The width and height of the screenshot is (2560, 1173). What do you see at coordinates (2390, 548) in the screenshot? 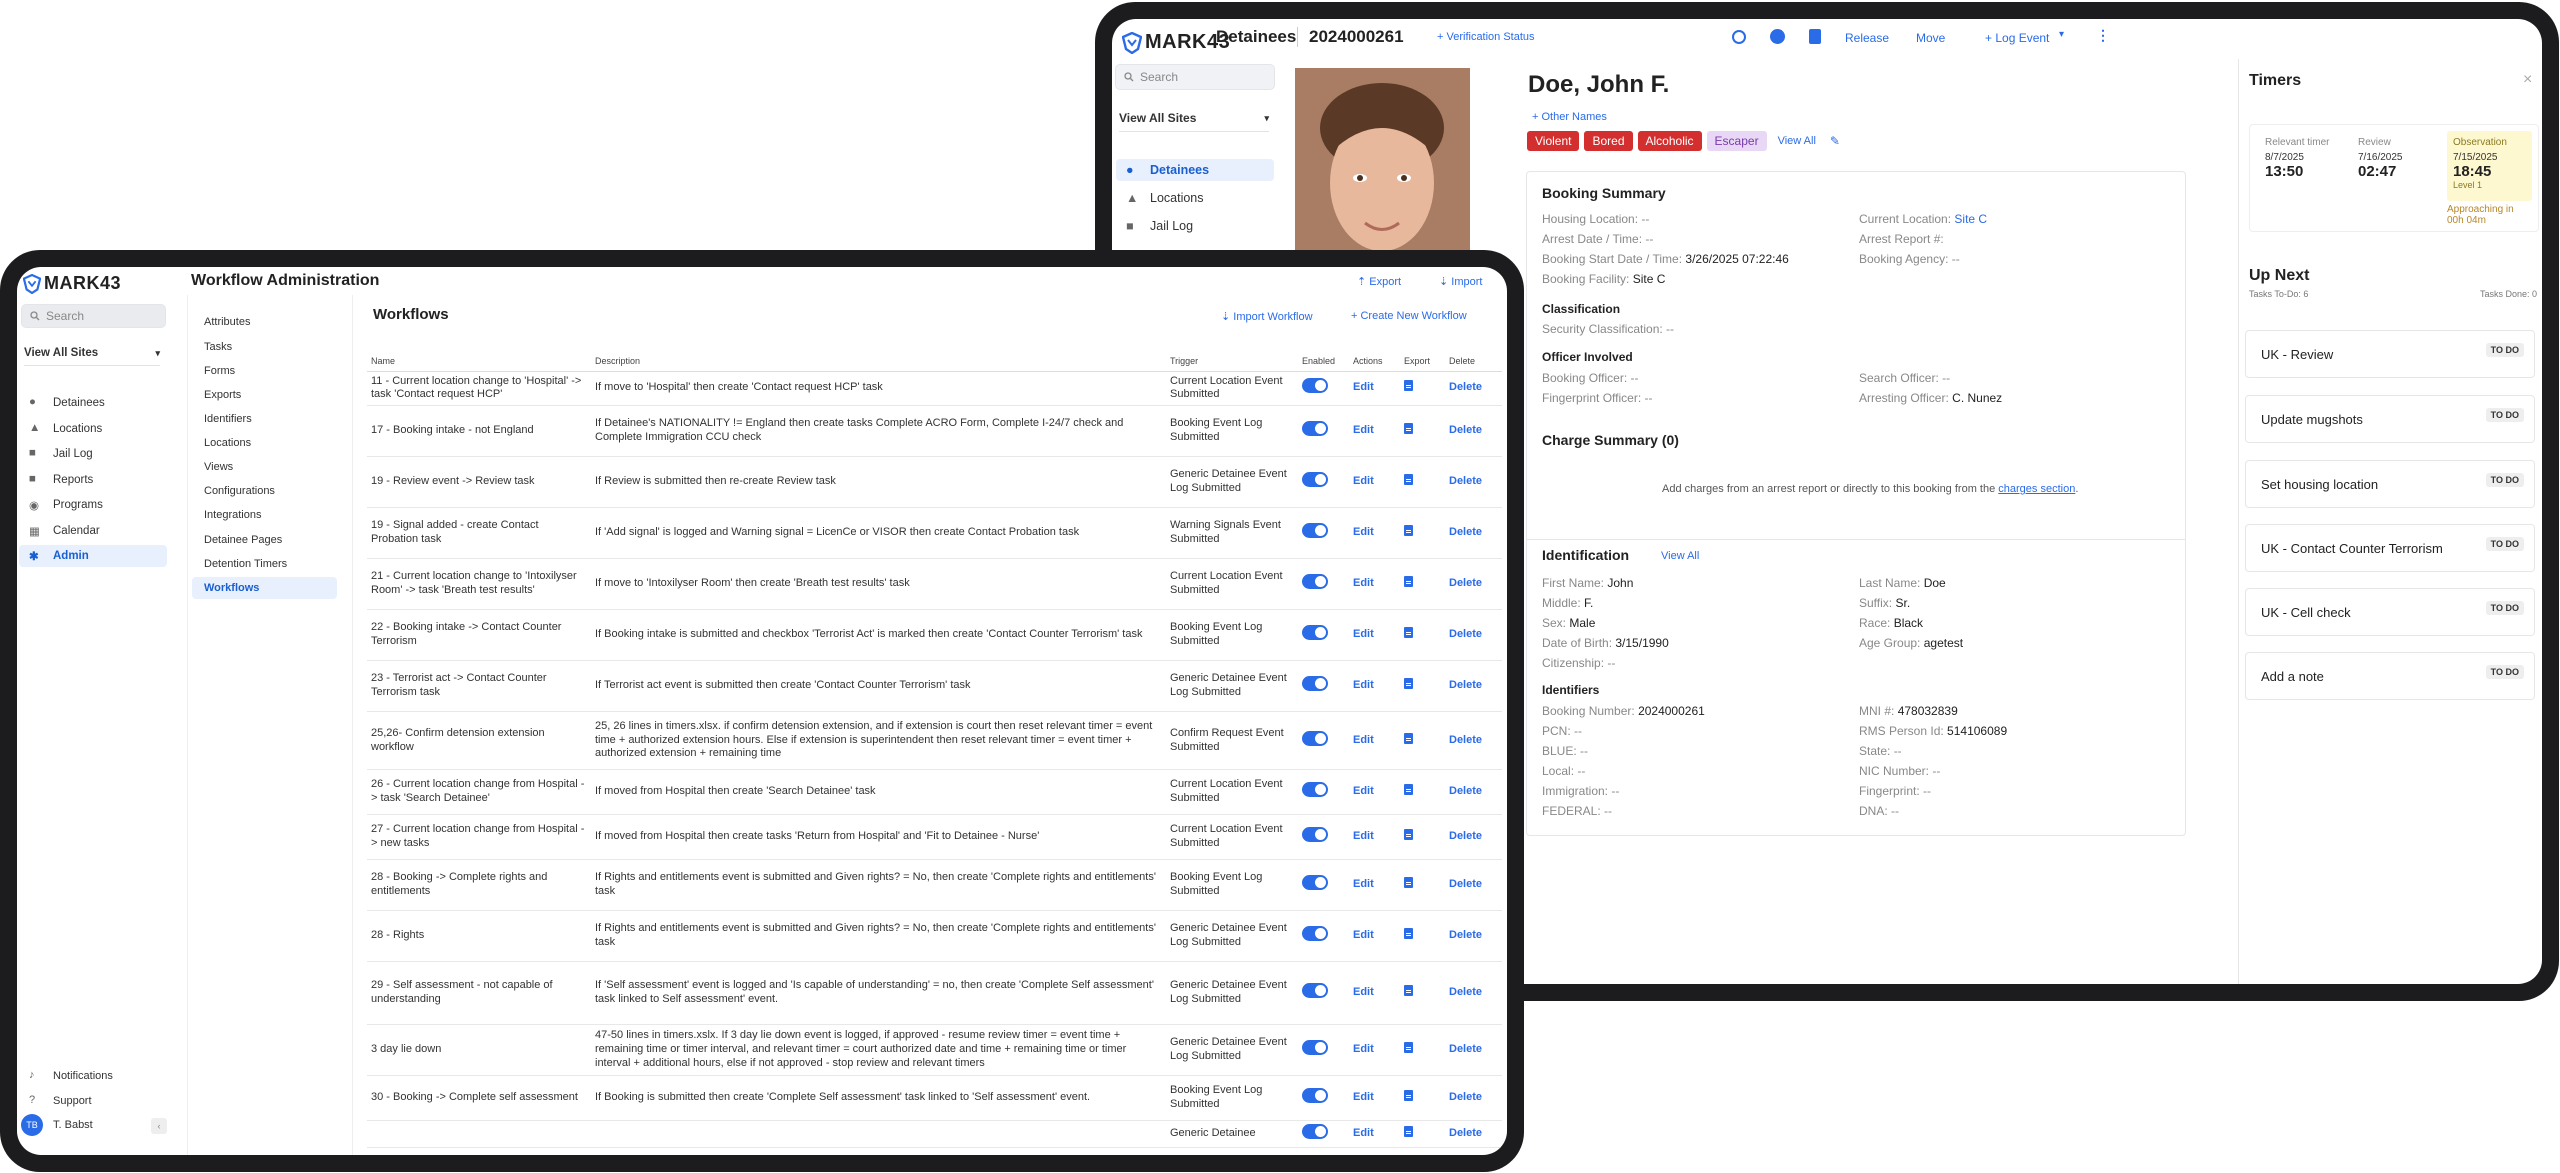
I see `task-card: UK - Contact Counter Terrorism TO DO` at bounding box center [2390, 548].